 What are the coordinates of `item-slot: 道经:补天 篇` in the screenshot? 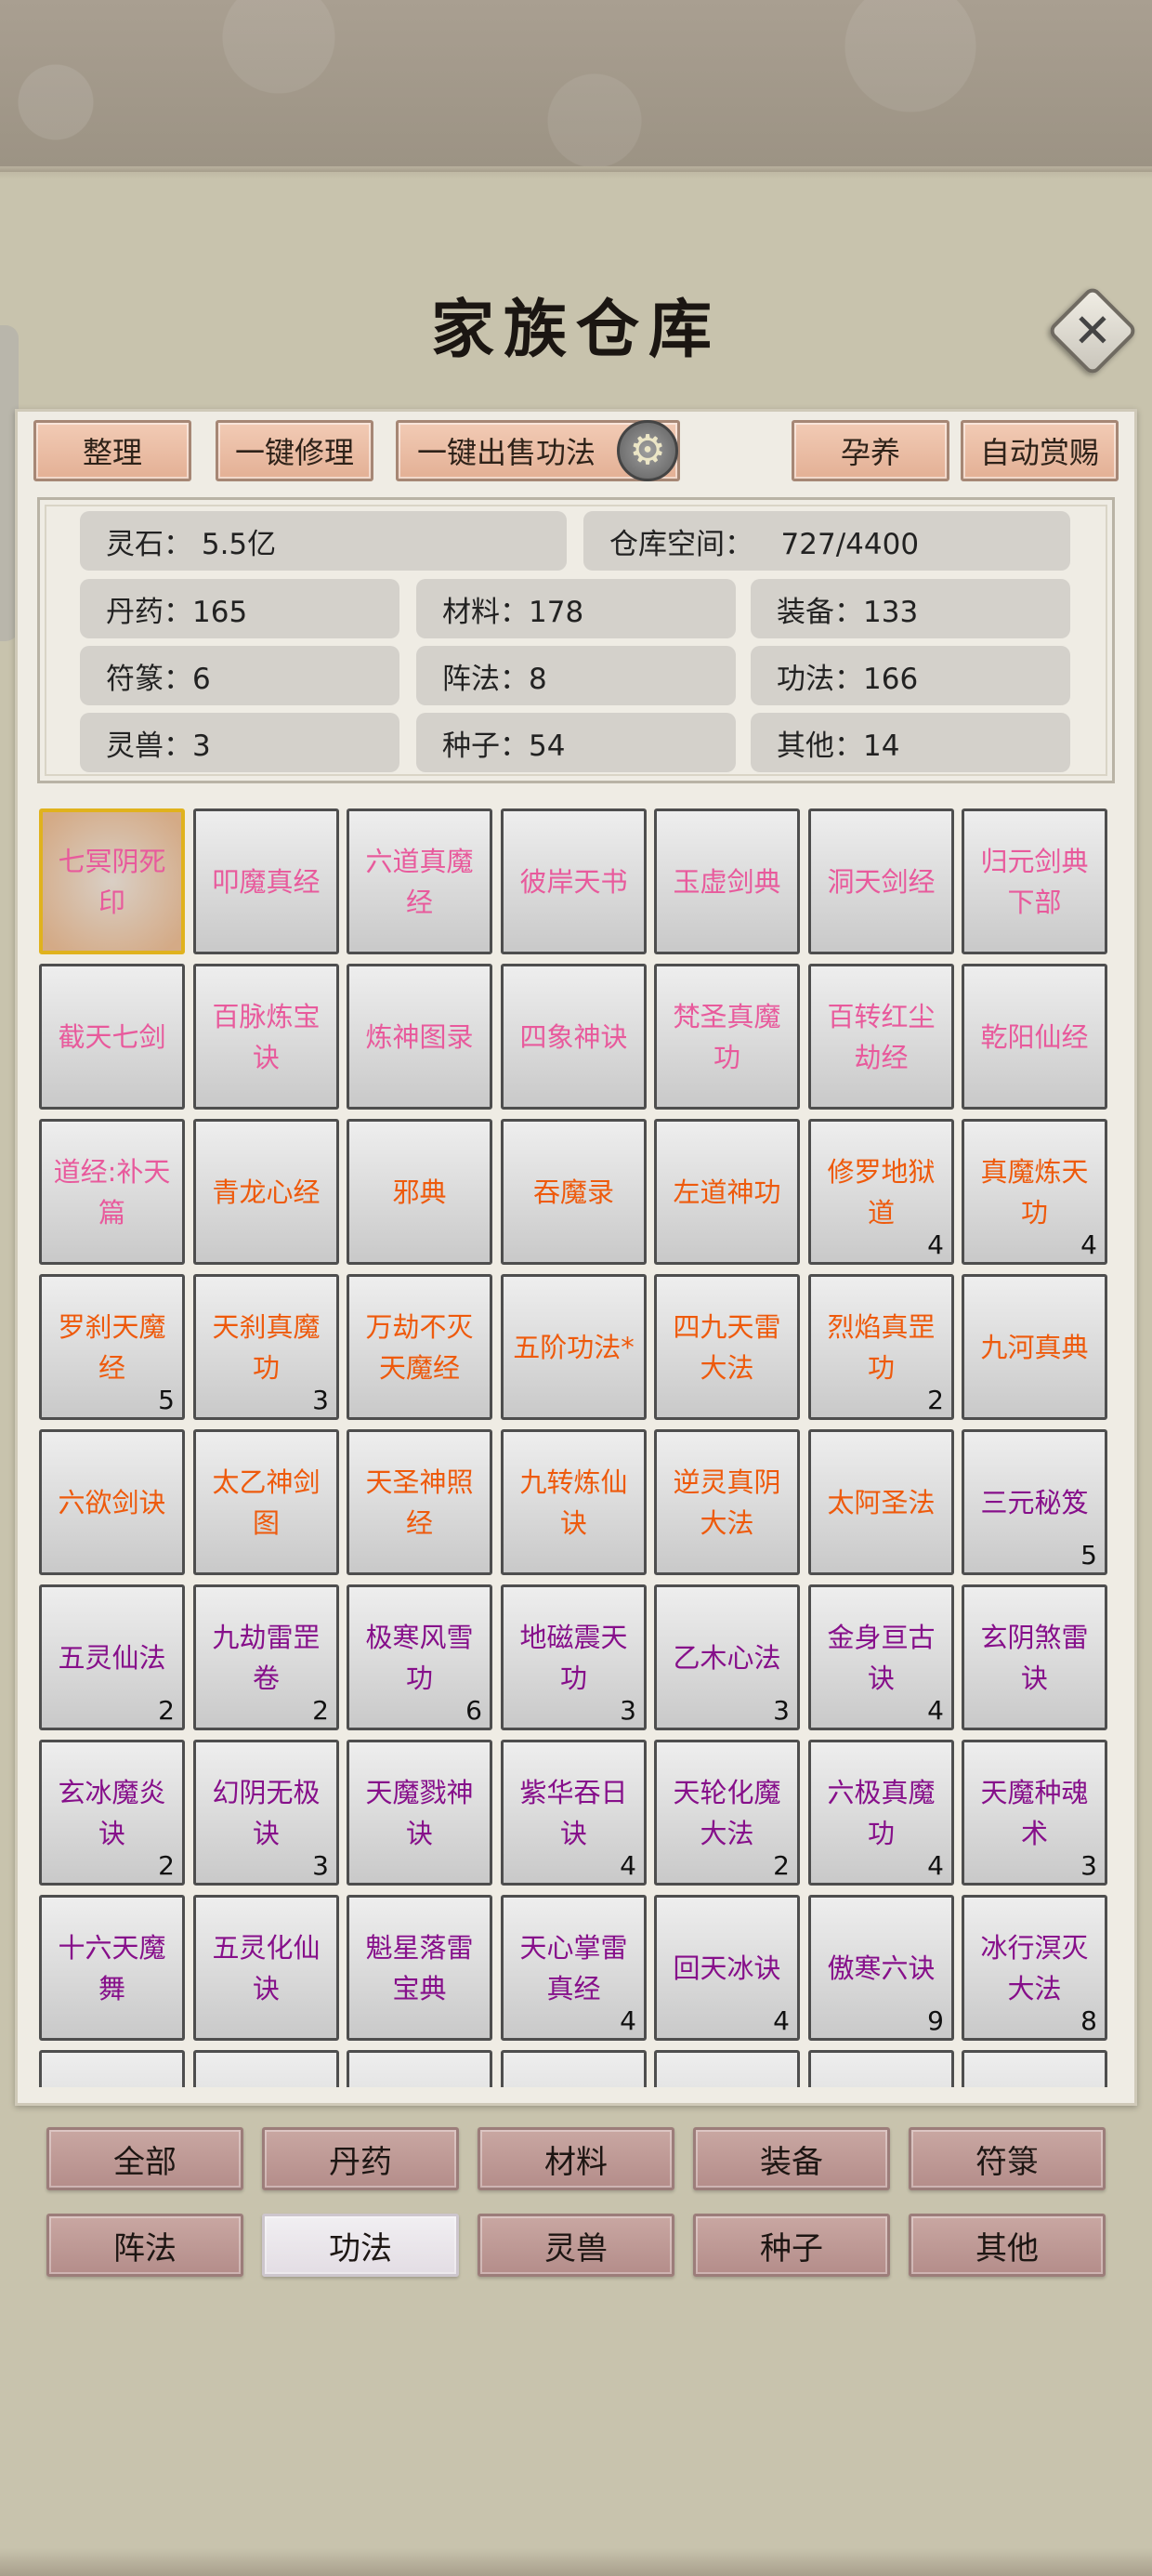 It's located at (112, 1192).